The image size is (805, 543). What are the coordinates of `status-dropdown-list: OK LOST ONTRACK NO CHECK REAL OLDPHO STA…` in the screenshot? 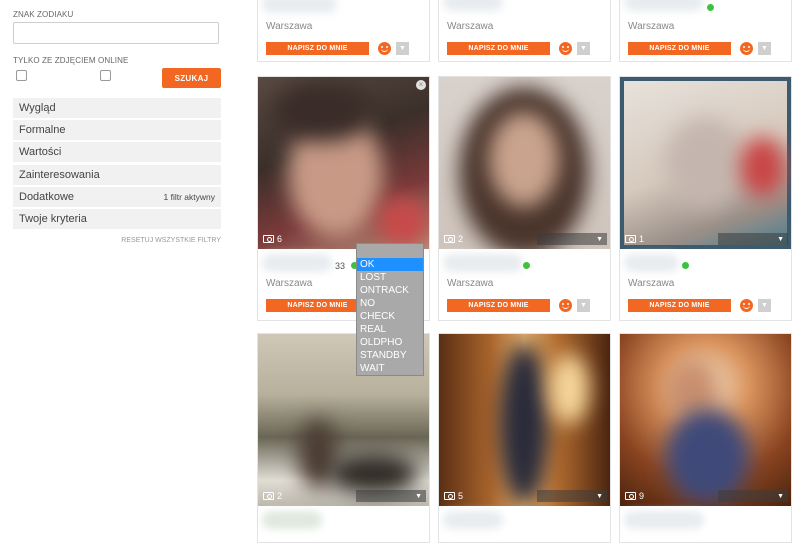 It's located at (390, 309).